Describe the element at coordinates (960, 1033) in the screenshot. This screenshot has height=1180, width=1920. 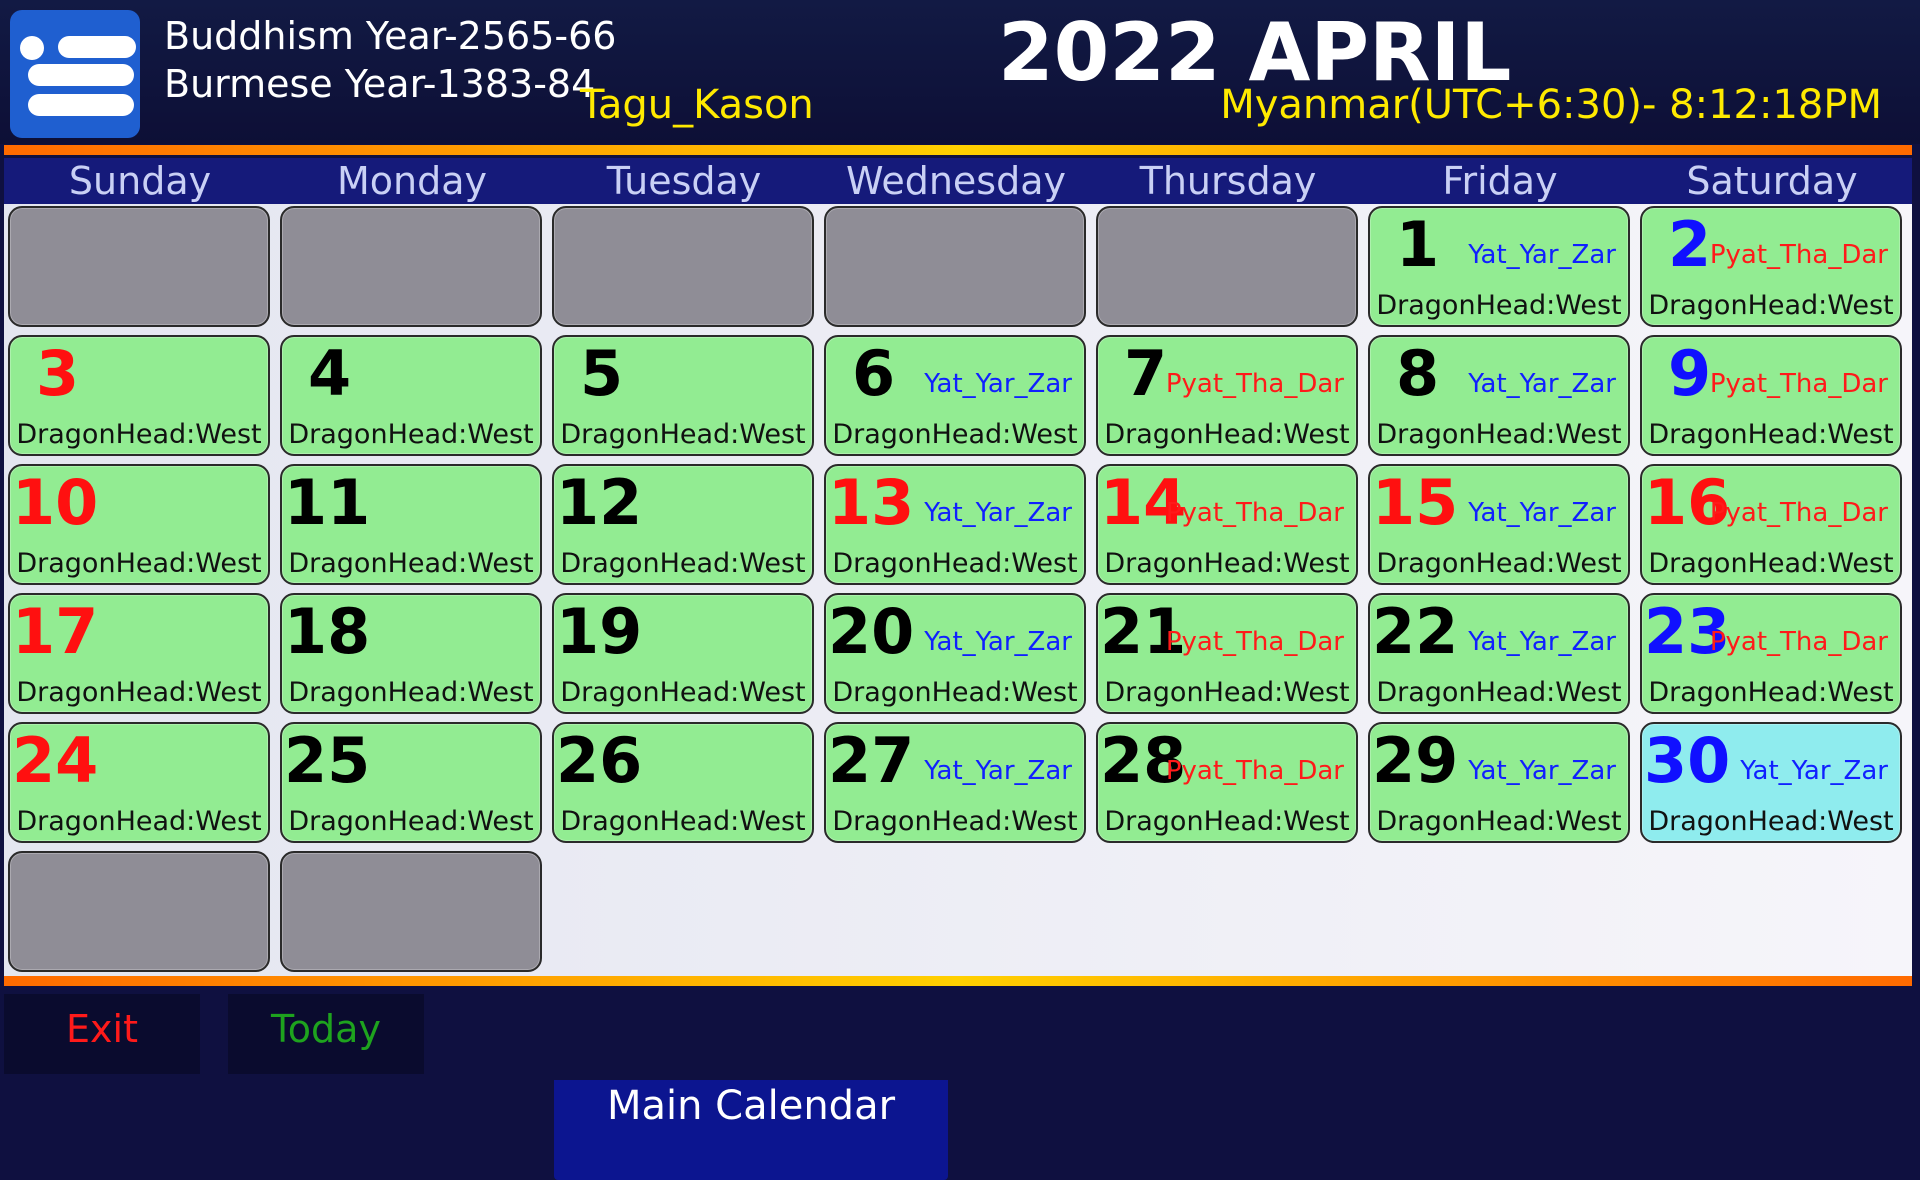
I see `footer-bar: Exit Today` at that location.